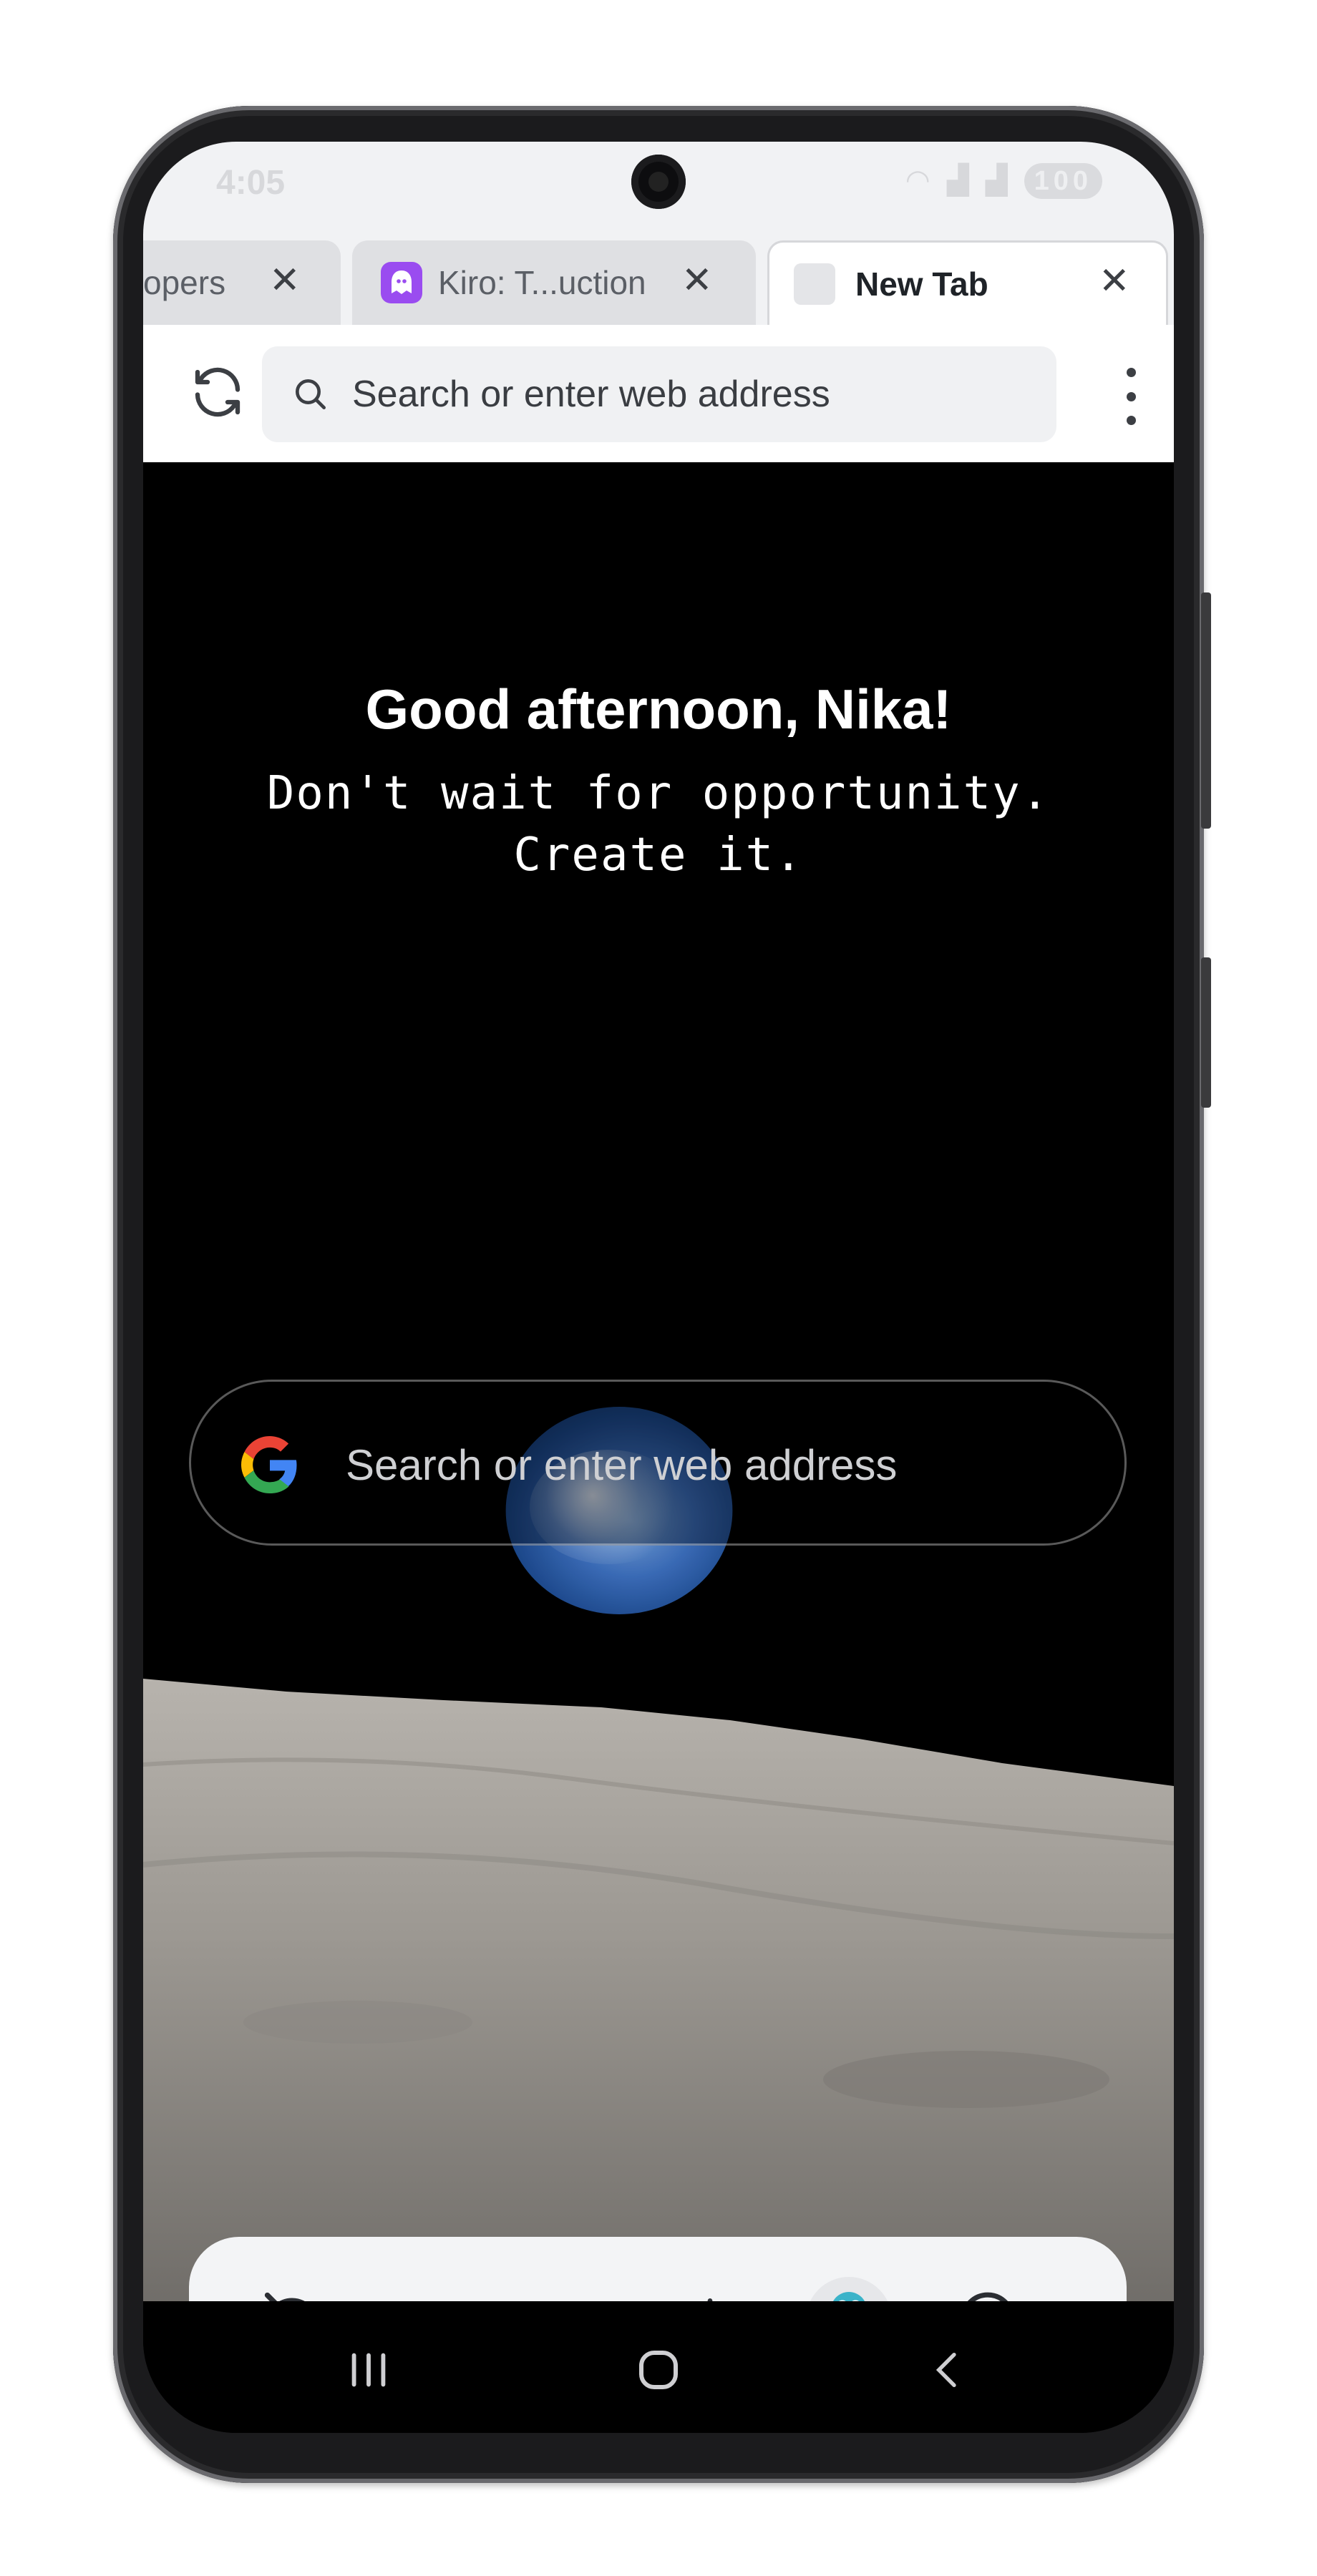 The height and width of the screenshot is (2576, 1317). What do you see at coordinates (658, 182) in the screenshot?
I see `front-camera` at bounding box center [658, 182].